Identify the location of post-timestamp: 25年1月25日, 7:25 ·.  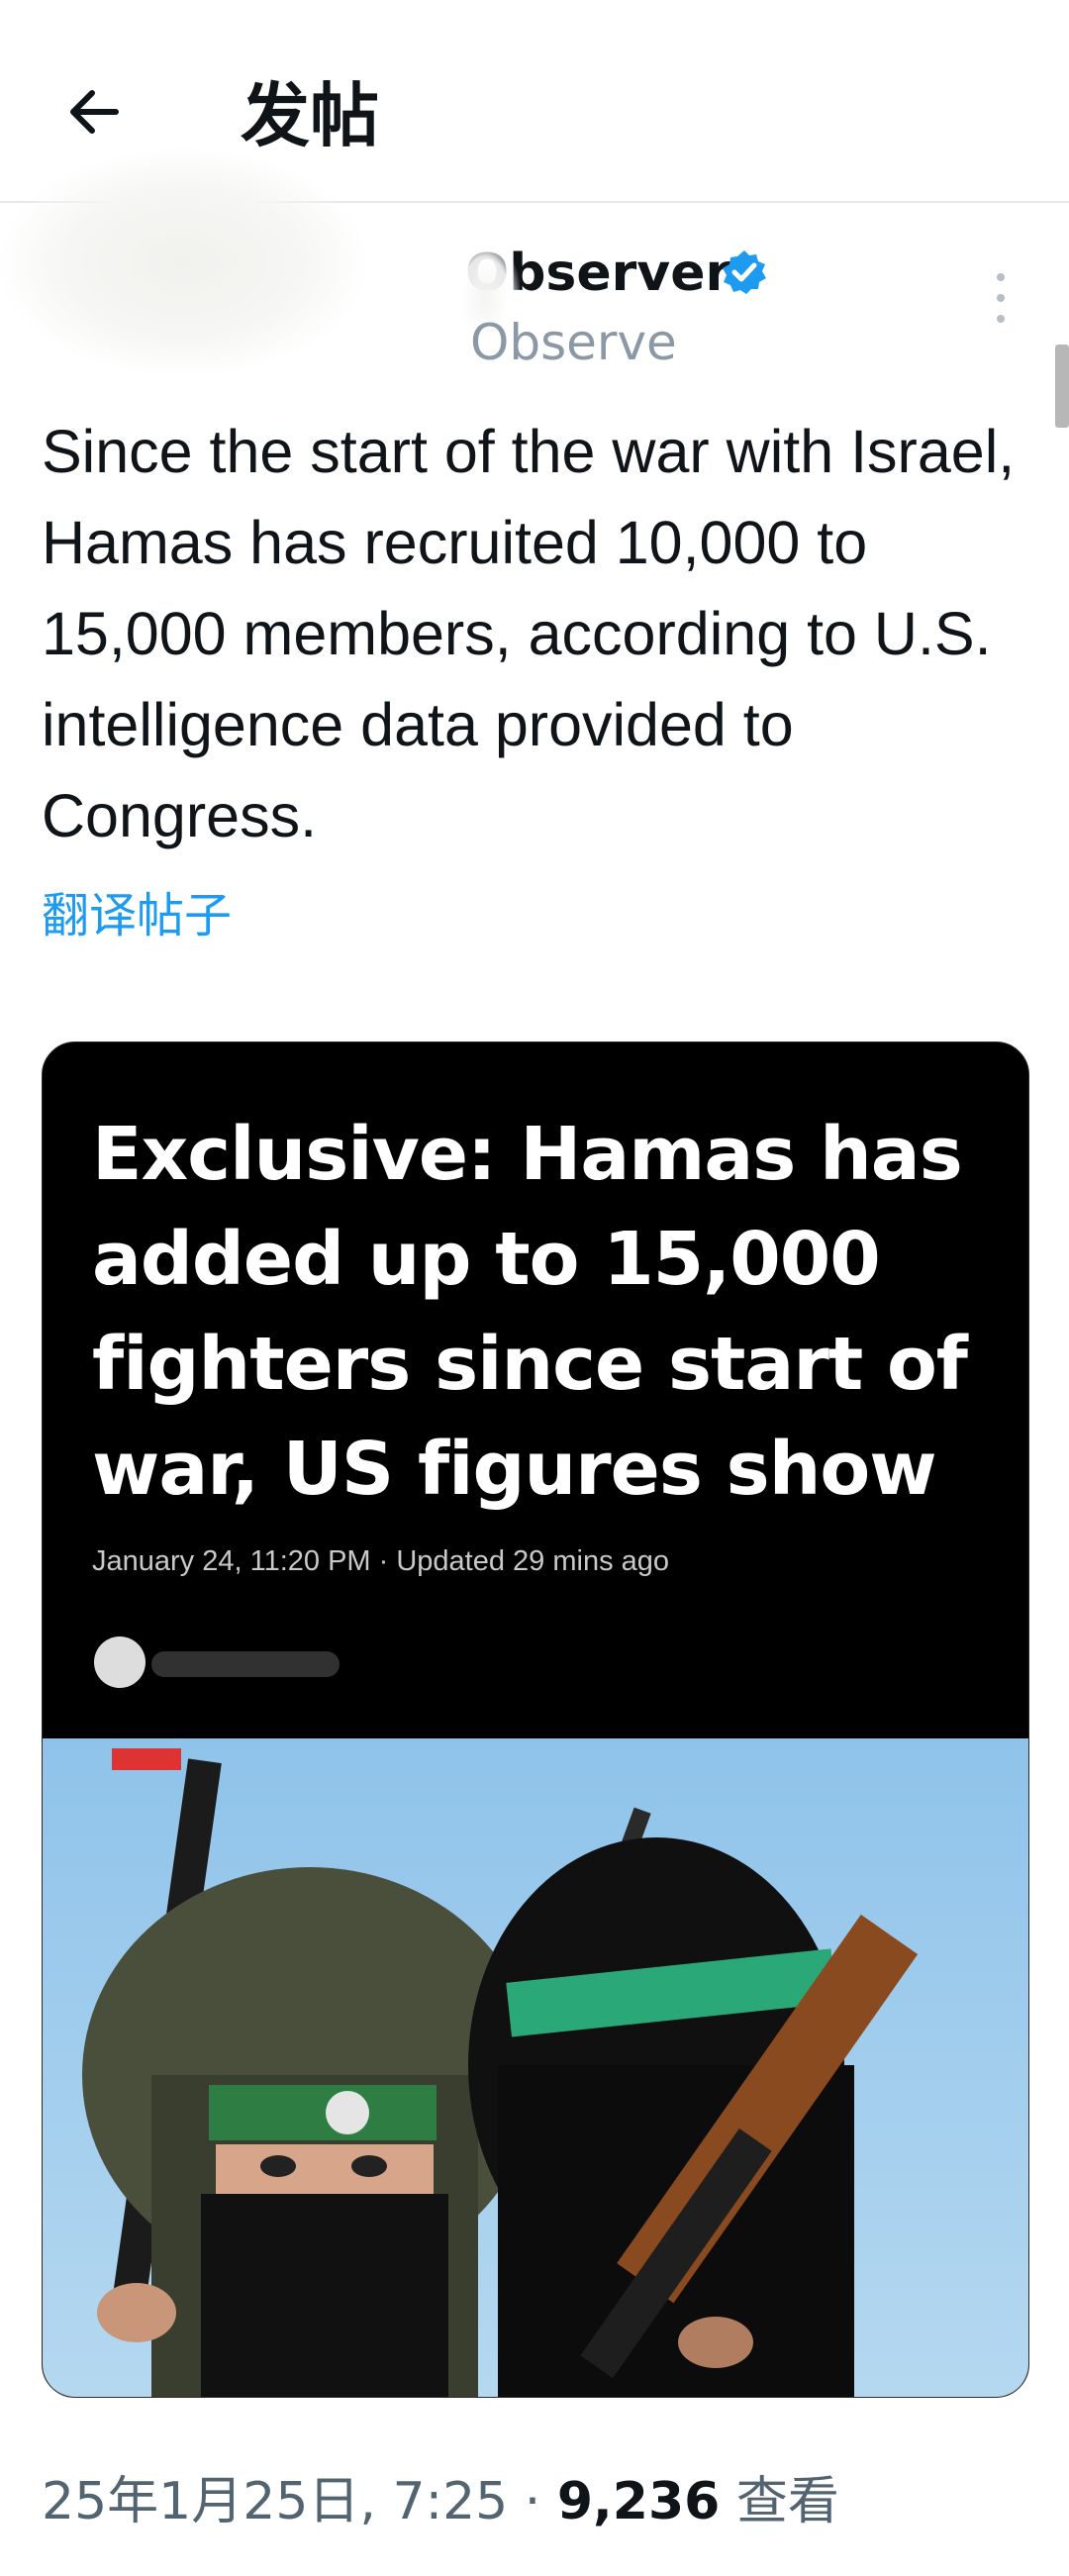
(299, 2502).